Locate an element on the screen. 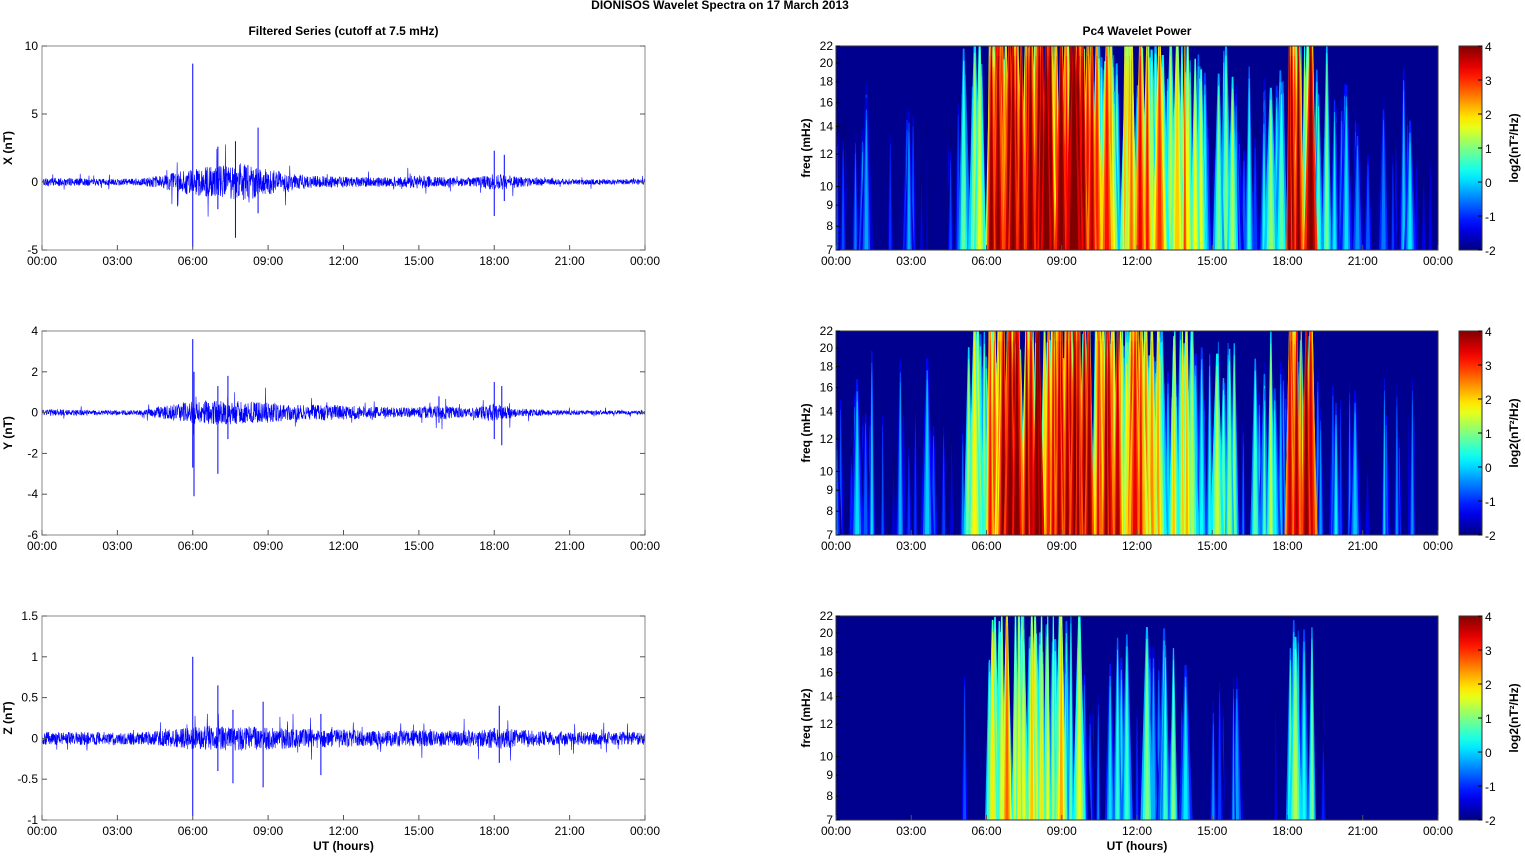 The image size is (1525, 859). y-tick-label: -4 is located at coordinates (32, 494).